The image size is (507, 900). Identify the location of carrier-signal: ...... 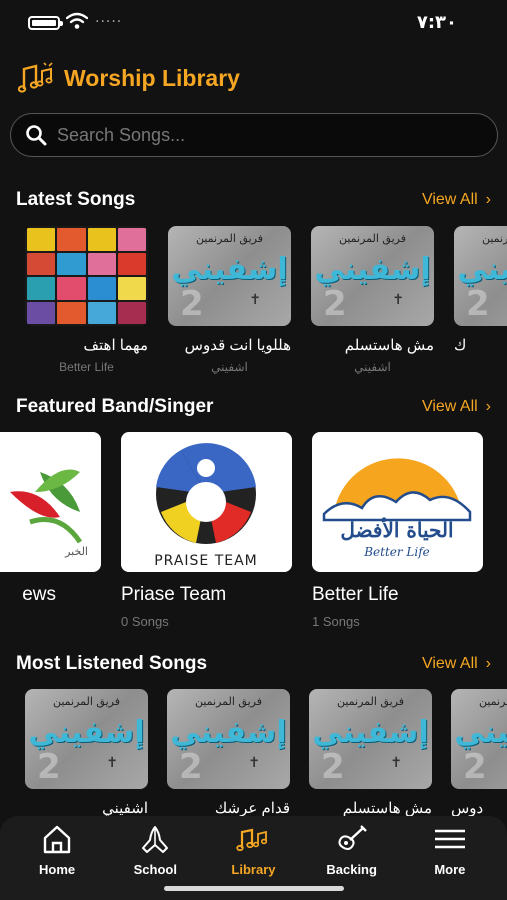
(109, 18).